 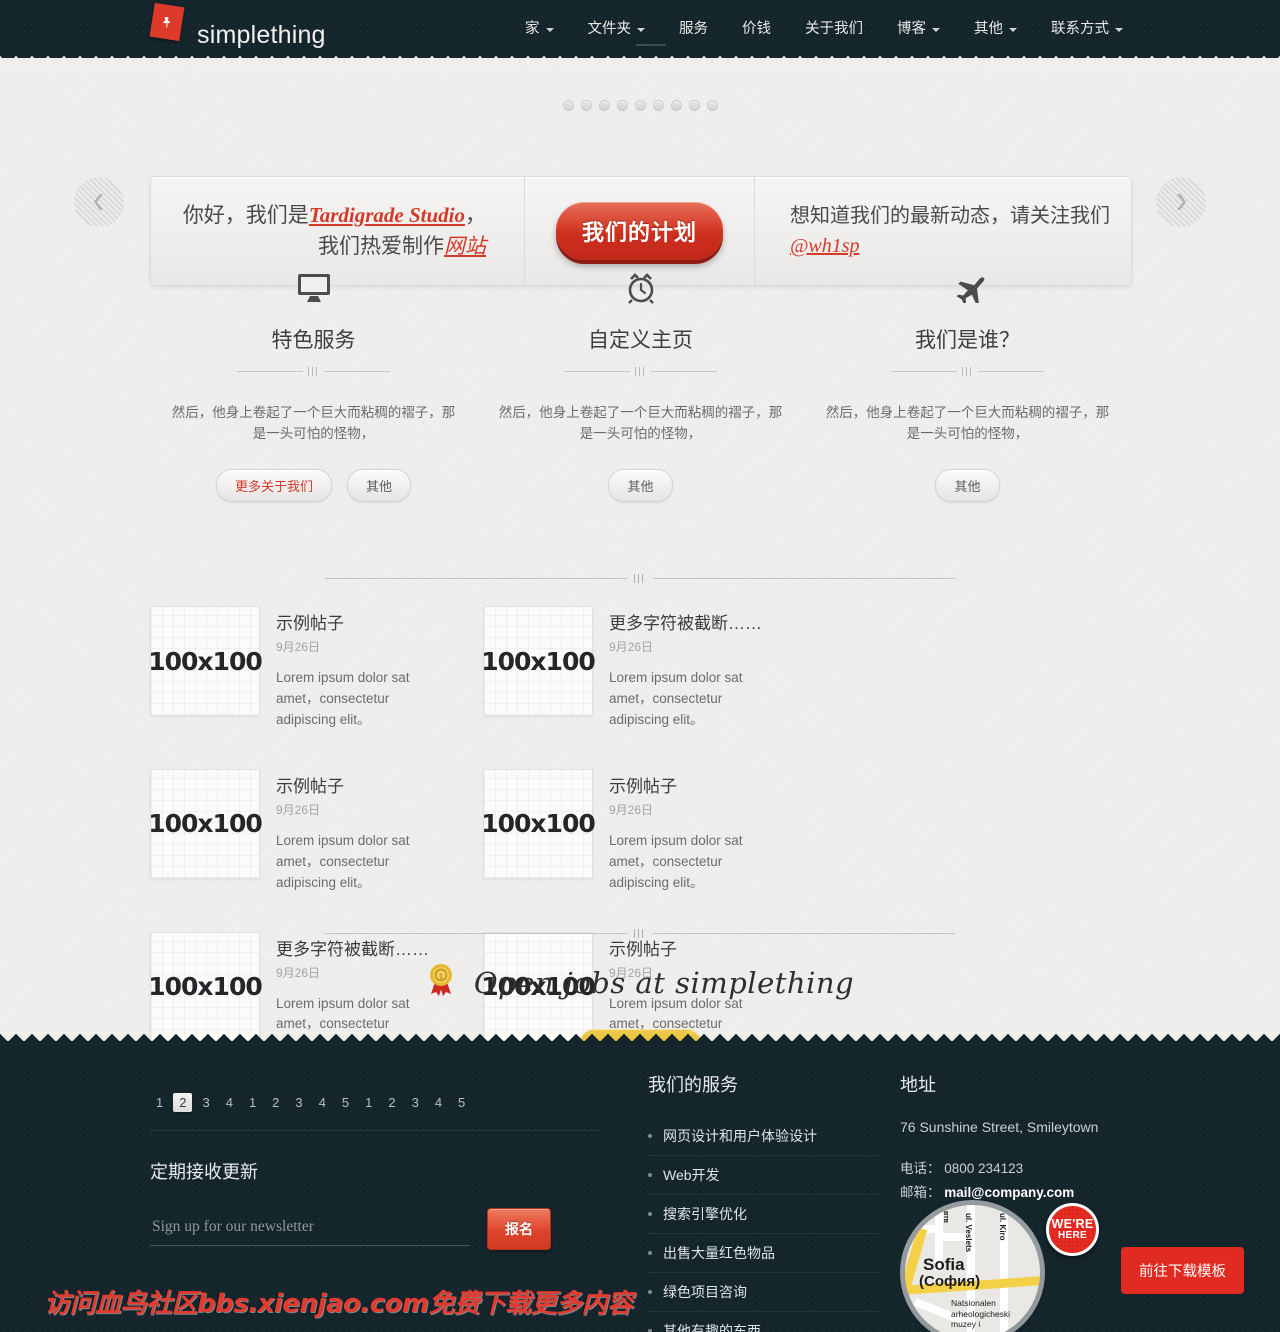 I want to click on hero-follow-text: 想知道我们的最新动态，请关注我们, so click(x=950, y=216).